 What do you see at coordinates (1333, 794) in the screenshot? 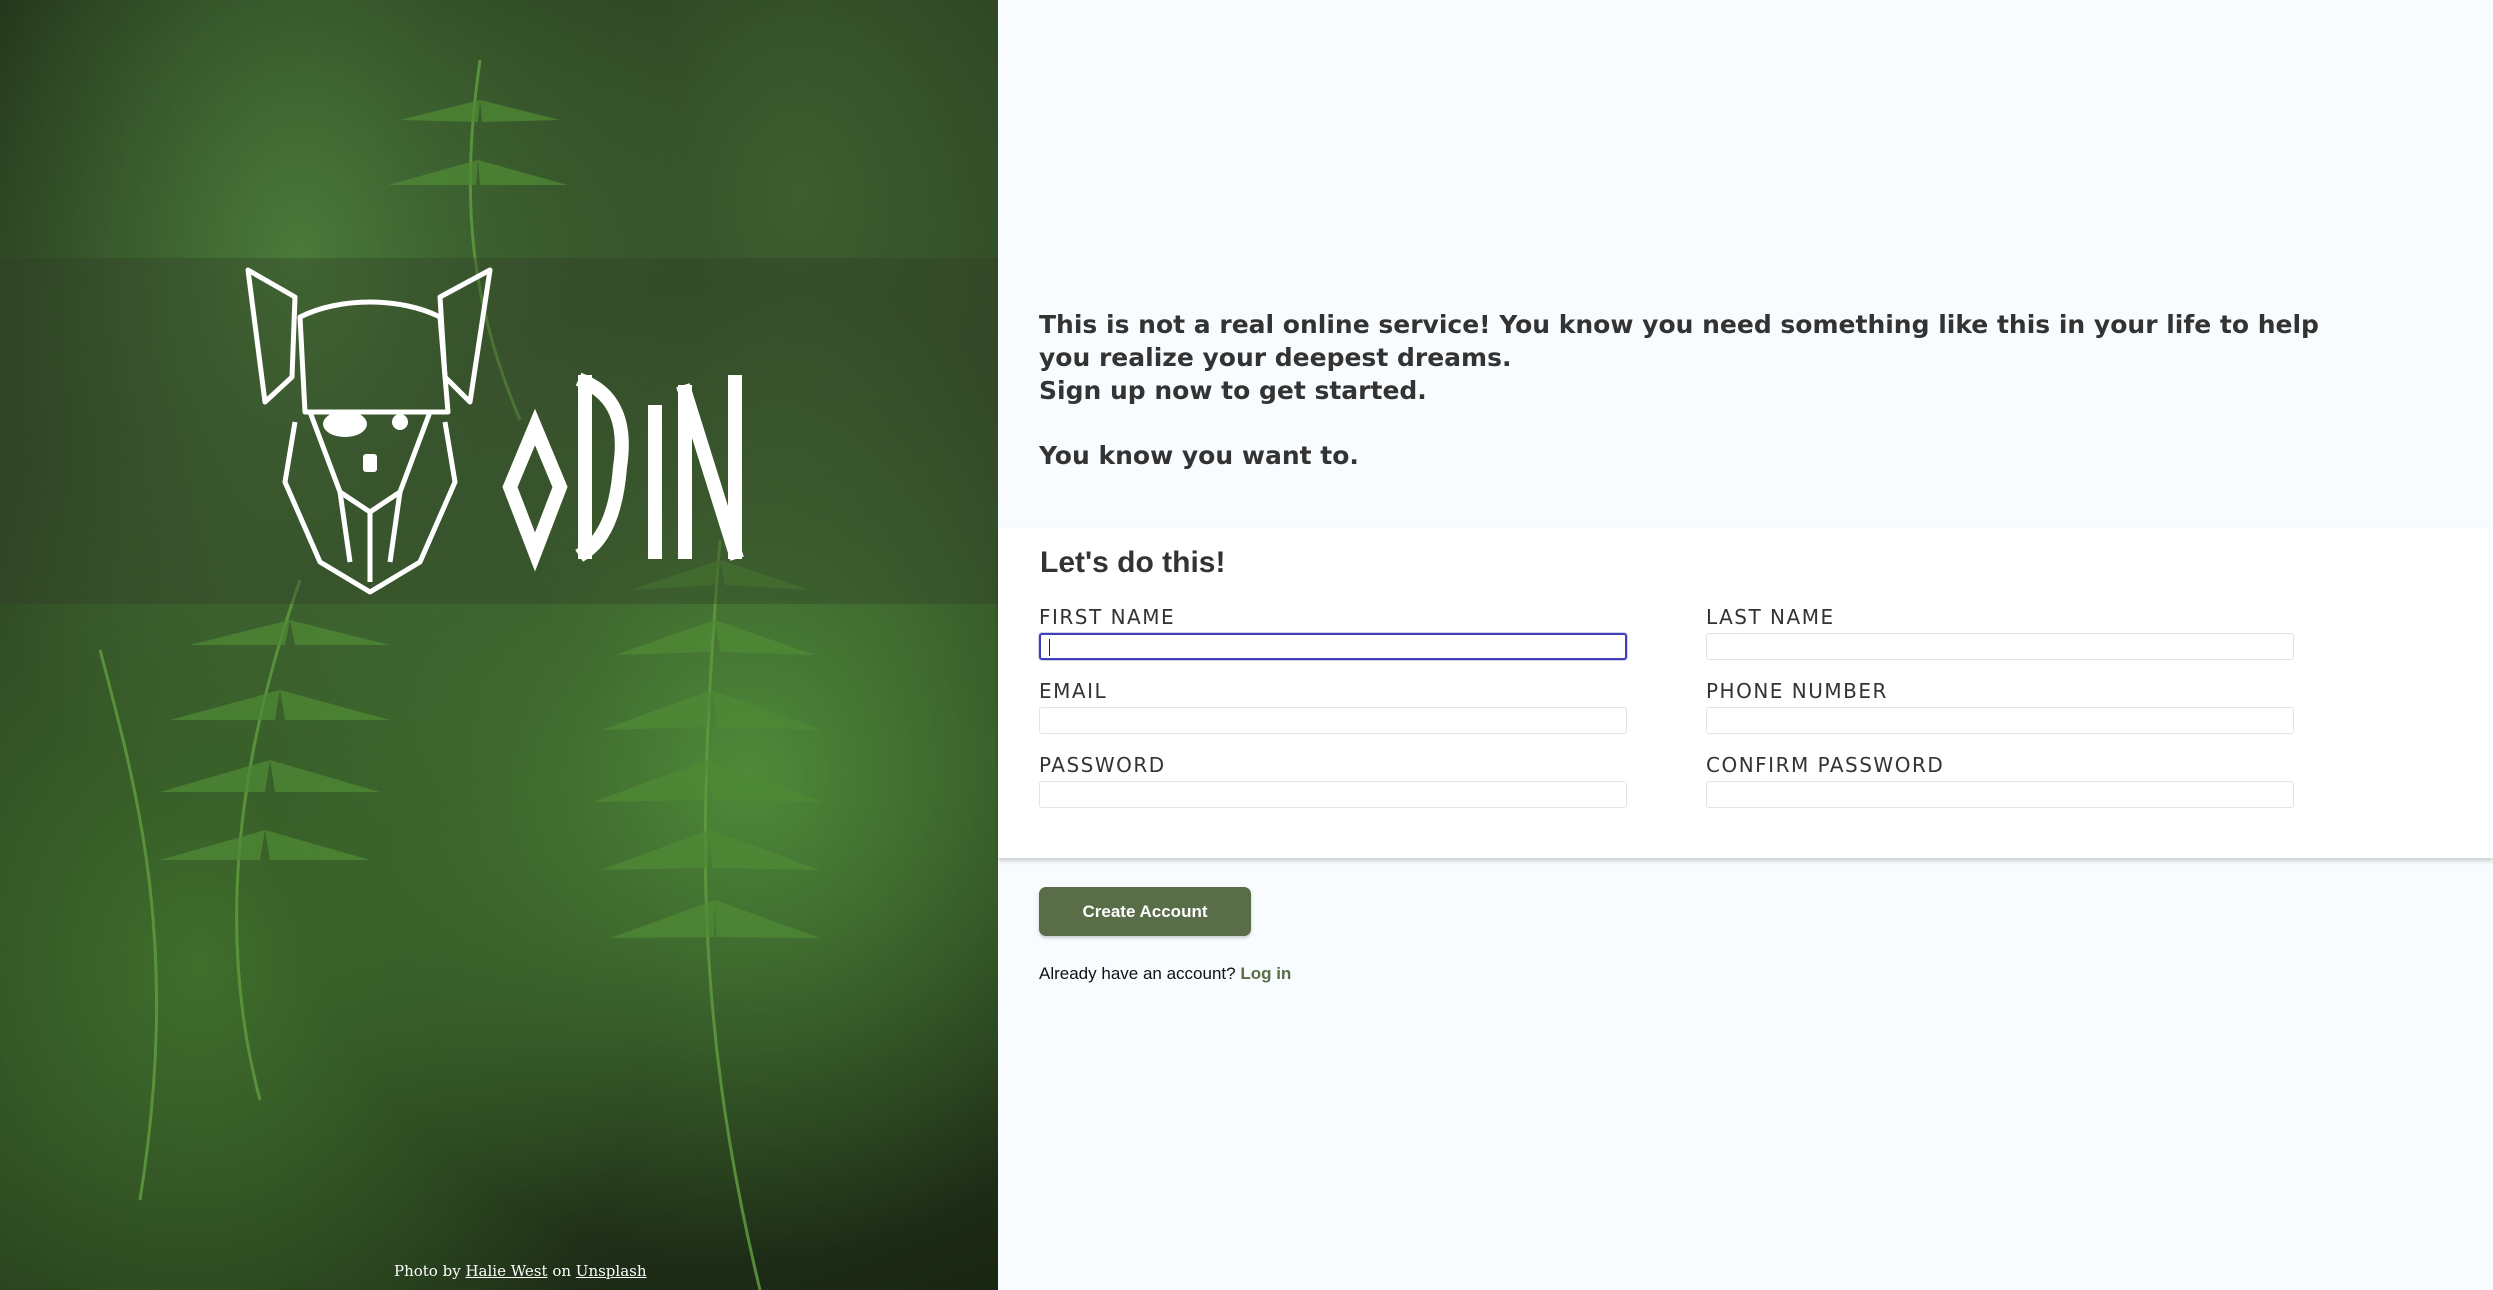
I see `password-input` at bounding box center [1333, 794].